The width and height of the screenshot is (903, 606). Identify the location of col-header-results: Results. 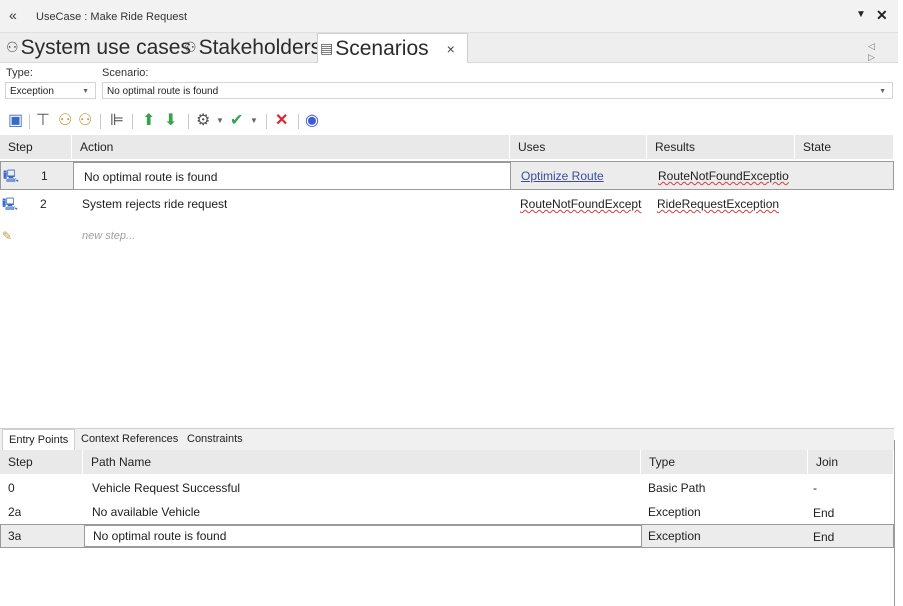
(721, 147).